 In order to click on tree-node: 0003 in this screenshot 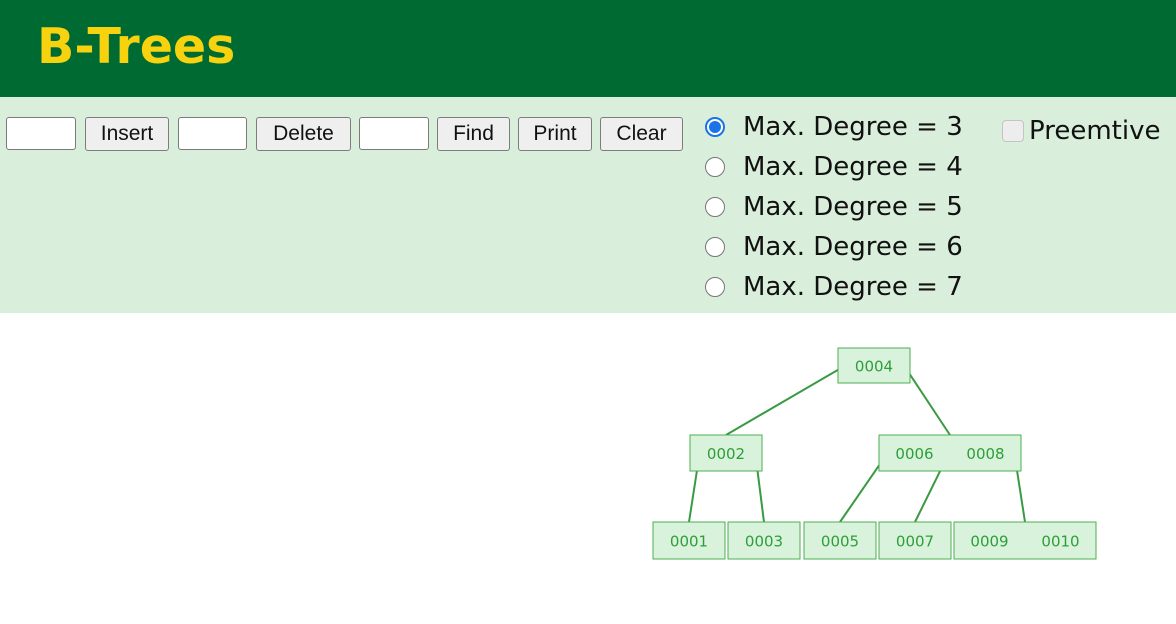, I will do `click(764, 540)`.